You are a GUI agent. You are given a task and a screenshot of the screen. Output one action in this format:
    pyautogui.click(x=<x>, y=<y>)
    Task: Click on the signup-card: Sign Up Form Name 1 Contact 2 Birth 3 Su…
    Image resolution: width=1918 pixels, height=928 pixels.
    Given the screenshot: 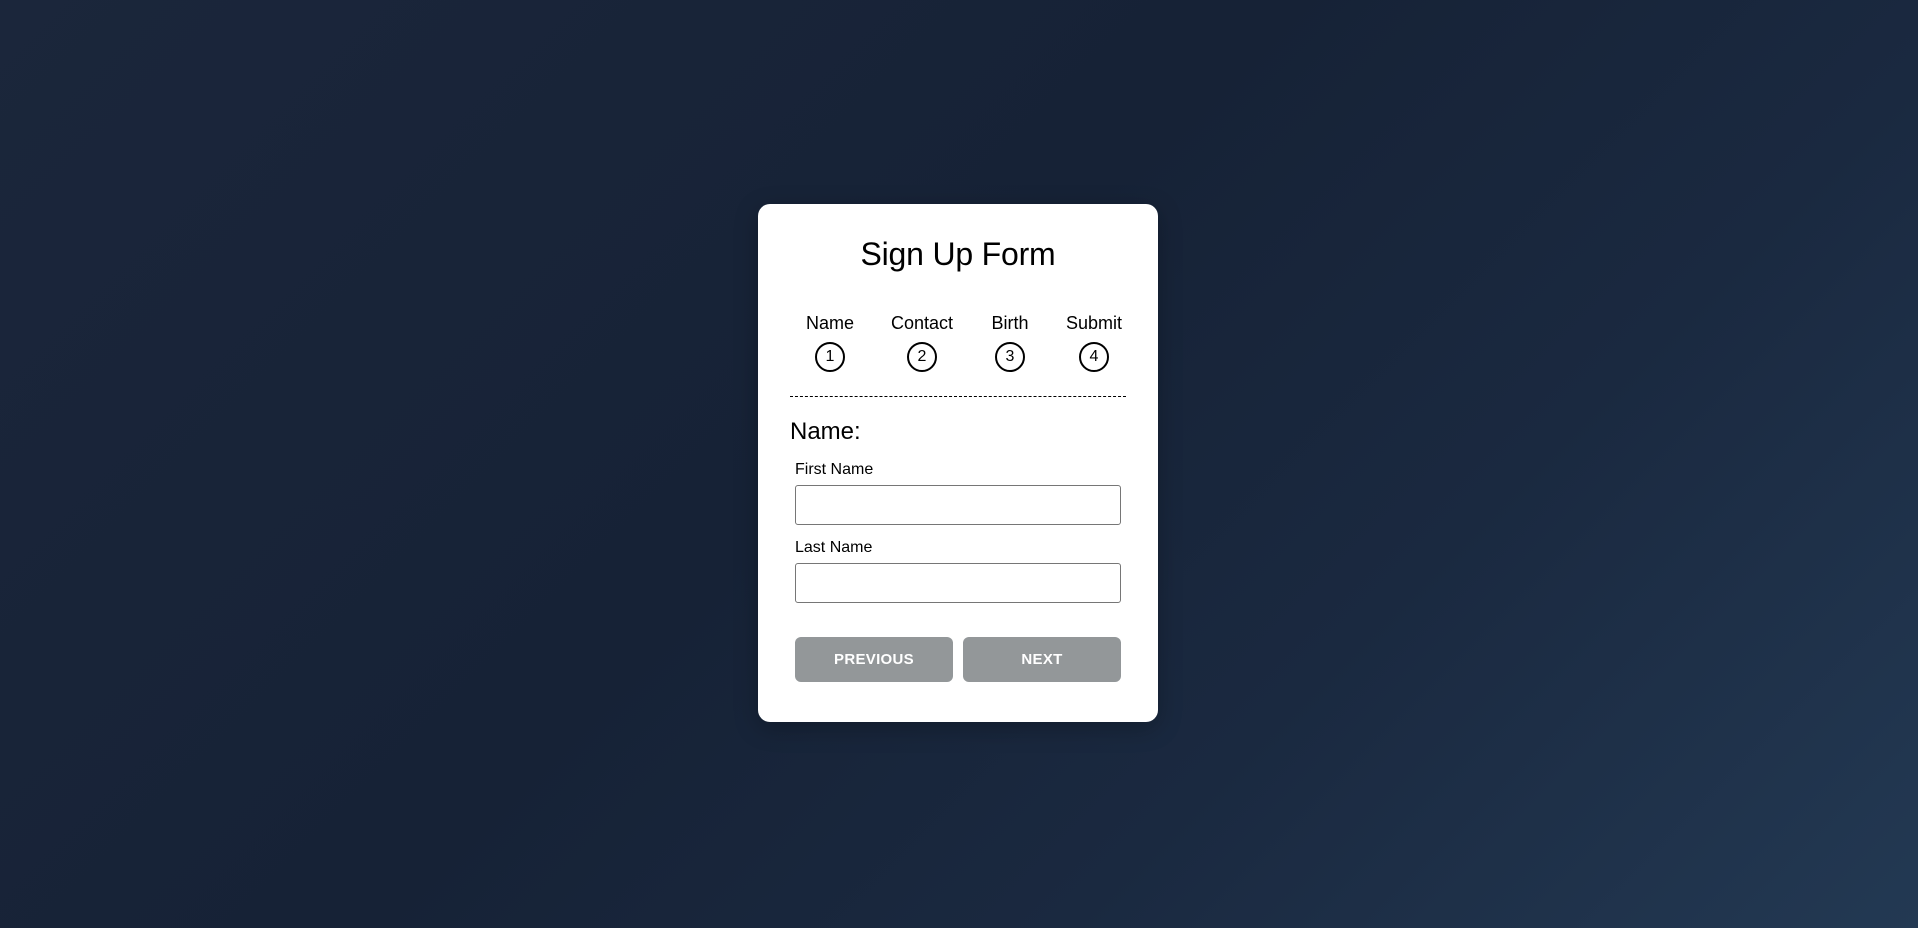 What is the action you would take?
    pyautogui.click(x=958, y=463)
    